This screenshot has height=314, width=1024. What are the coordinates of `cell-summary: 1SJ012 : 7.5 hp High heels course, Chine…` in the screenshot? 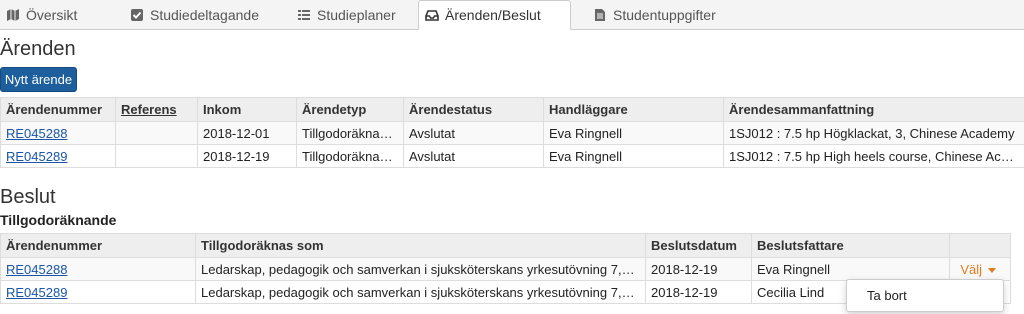 It's located at (873, 156).